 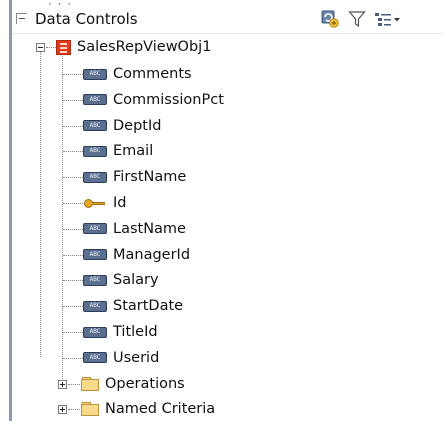 I want to click on attribute-label: FirstName, so click(x=150, y=177).